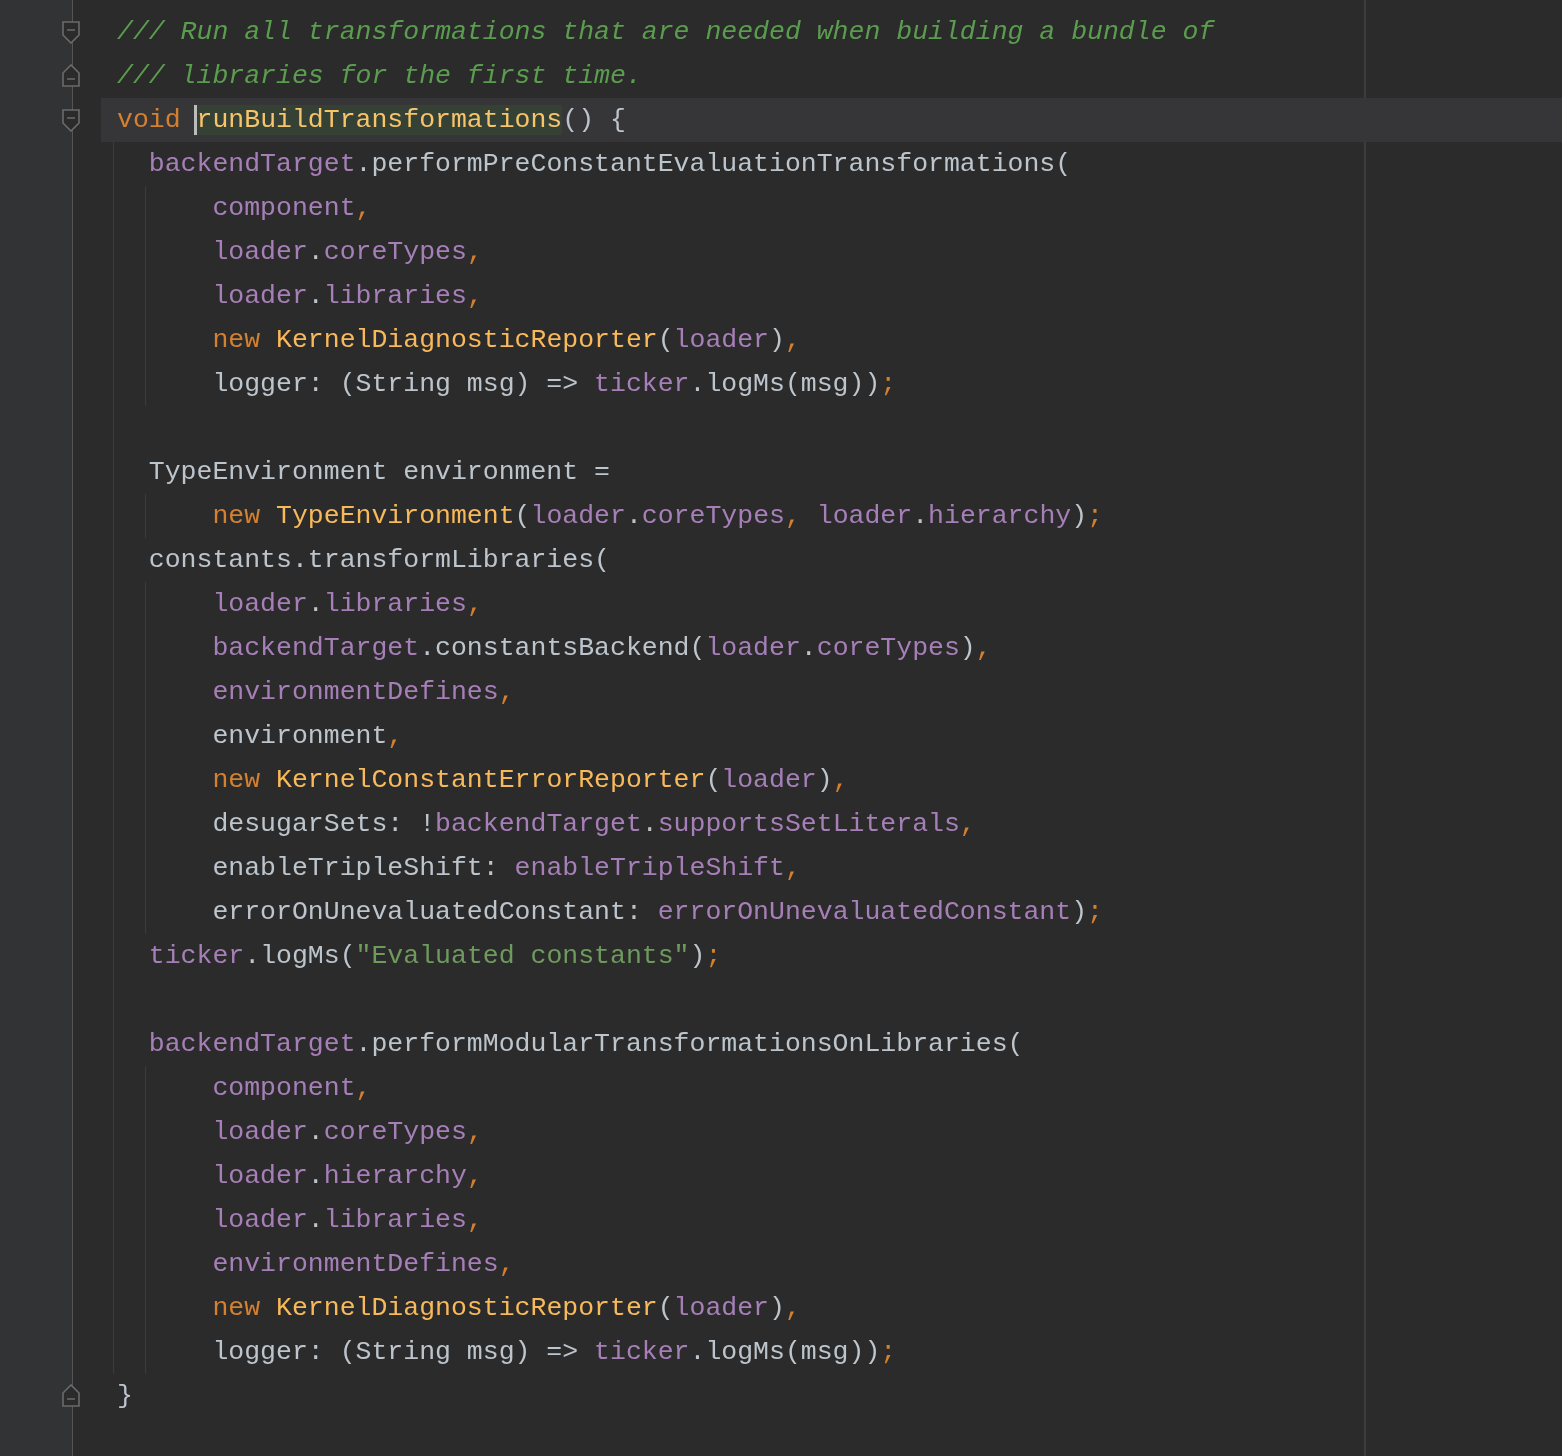 The width and height of the screenshot is (1562, 1456). What do you see at coordinates (657, 912) in the screenshot?
I see `code-line: errorOnUnevaluatedConstant: errorOnUnevaluatedConstant);` at bounding box center [657, 912].